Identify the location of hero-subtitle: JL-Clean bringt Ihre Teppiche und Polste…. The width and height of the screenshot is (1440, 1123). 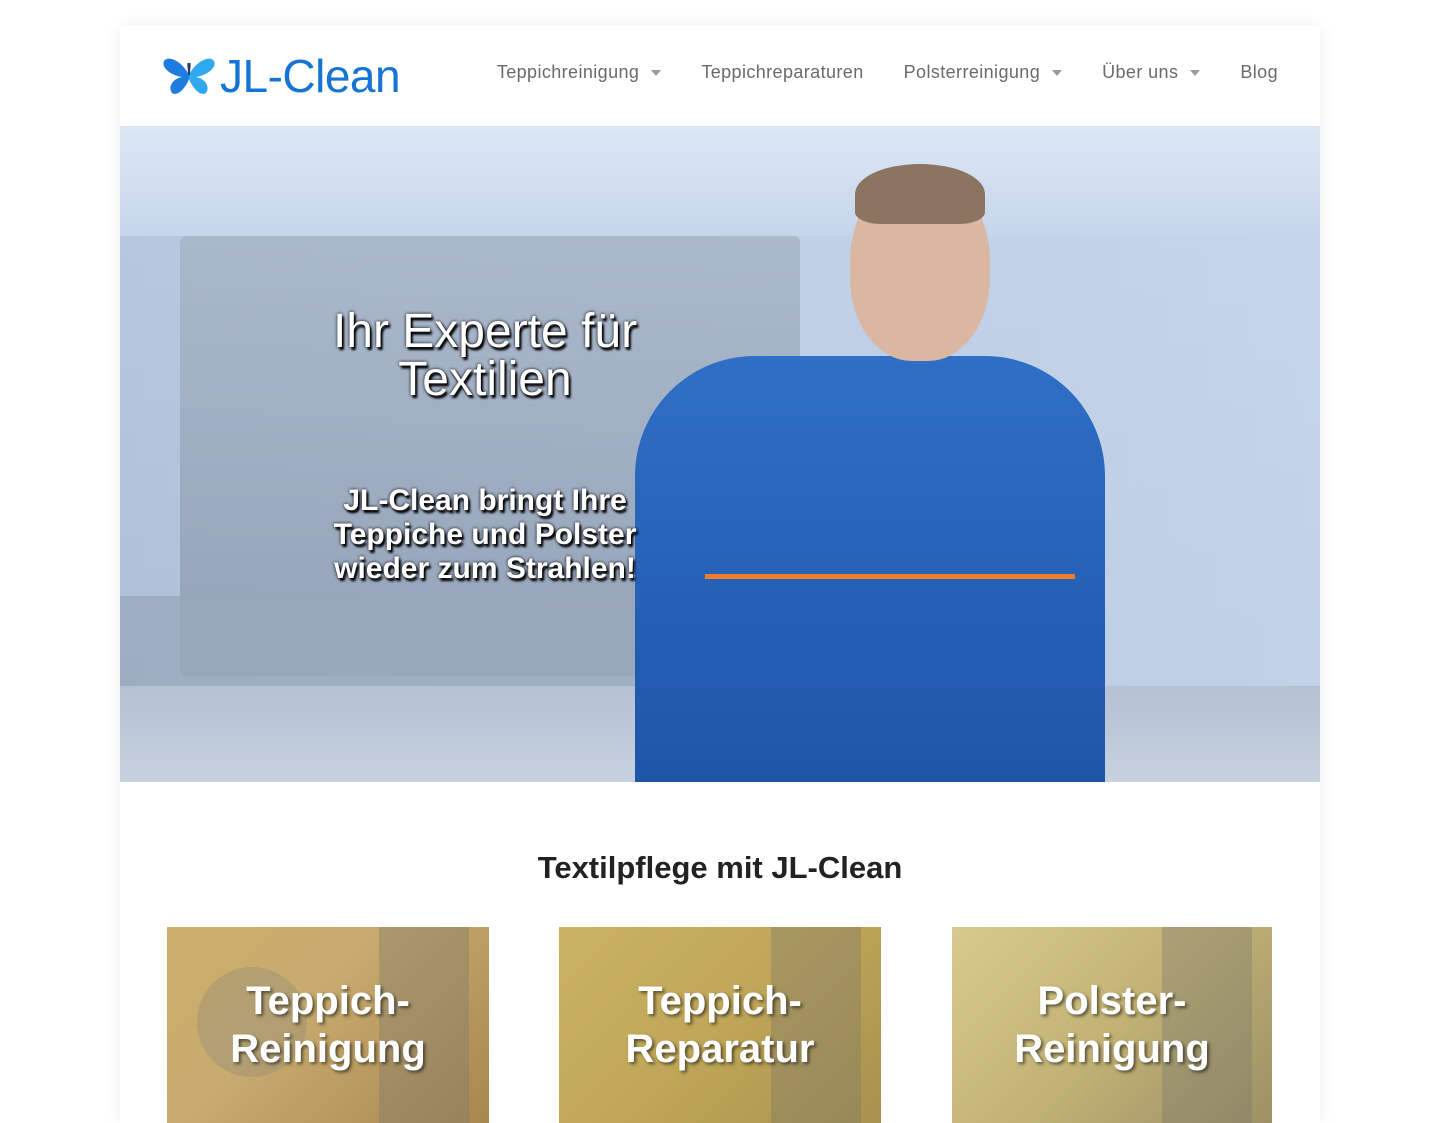
(485, 534).